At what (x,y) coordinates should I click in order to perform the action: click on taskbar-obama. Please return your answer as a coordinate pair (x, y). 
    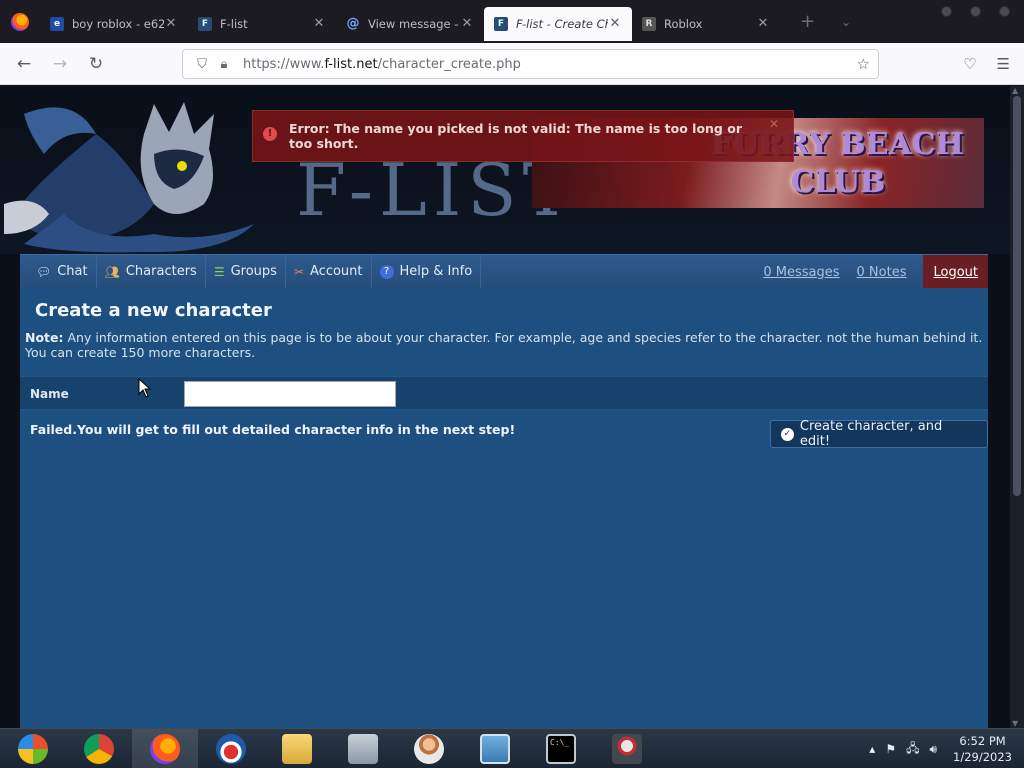
    Looking at the image, I should click on (231, 748).